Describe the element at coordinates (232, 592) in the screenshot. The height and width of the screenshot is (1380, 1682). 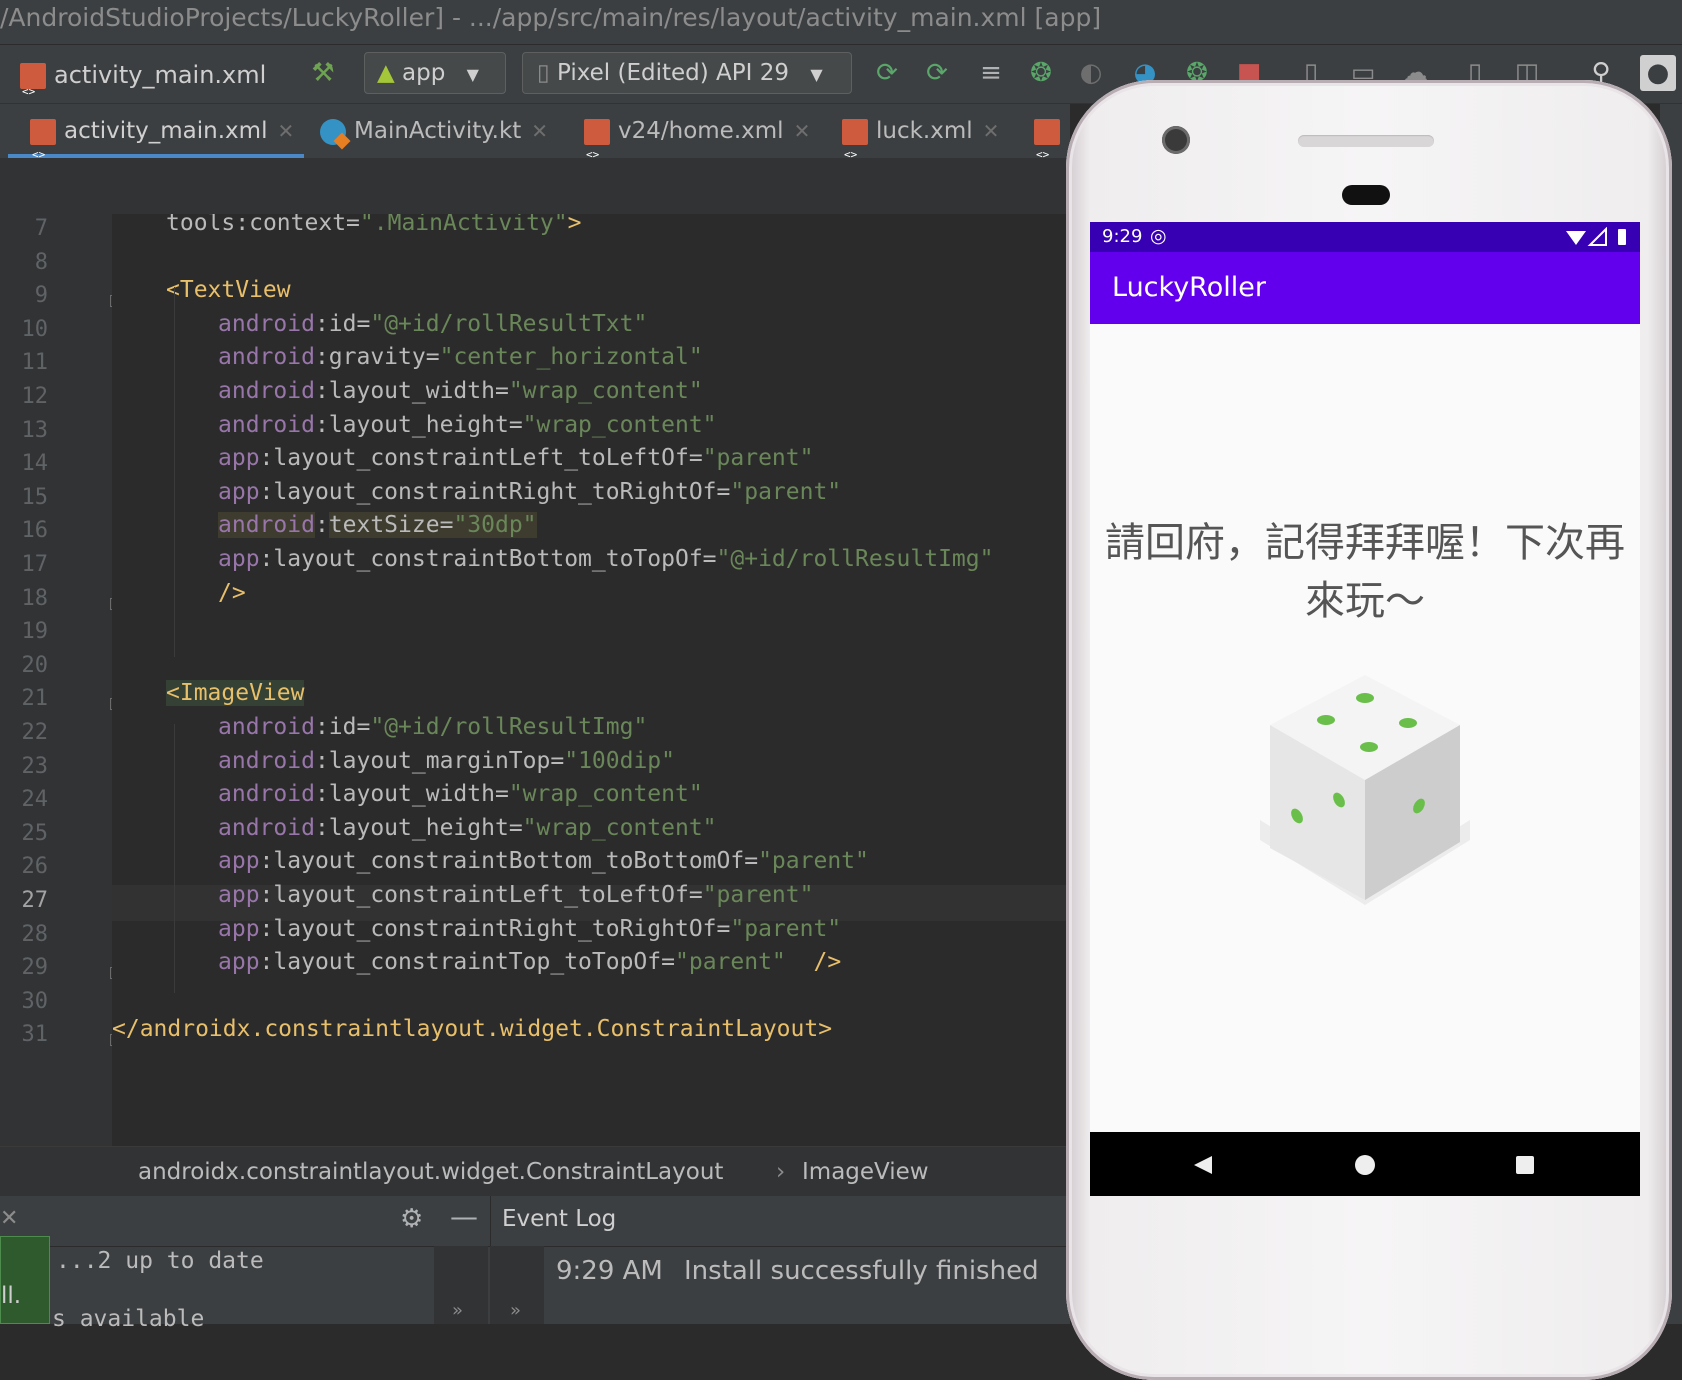
I see `code-line: />` at that location.